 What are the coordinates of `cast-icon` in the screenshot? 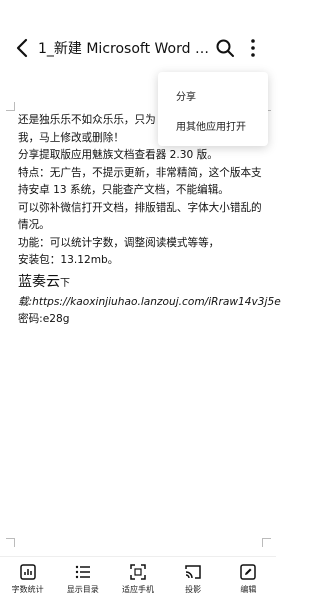 It's located at (193, 572).